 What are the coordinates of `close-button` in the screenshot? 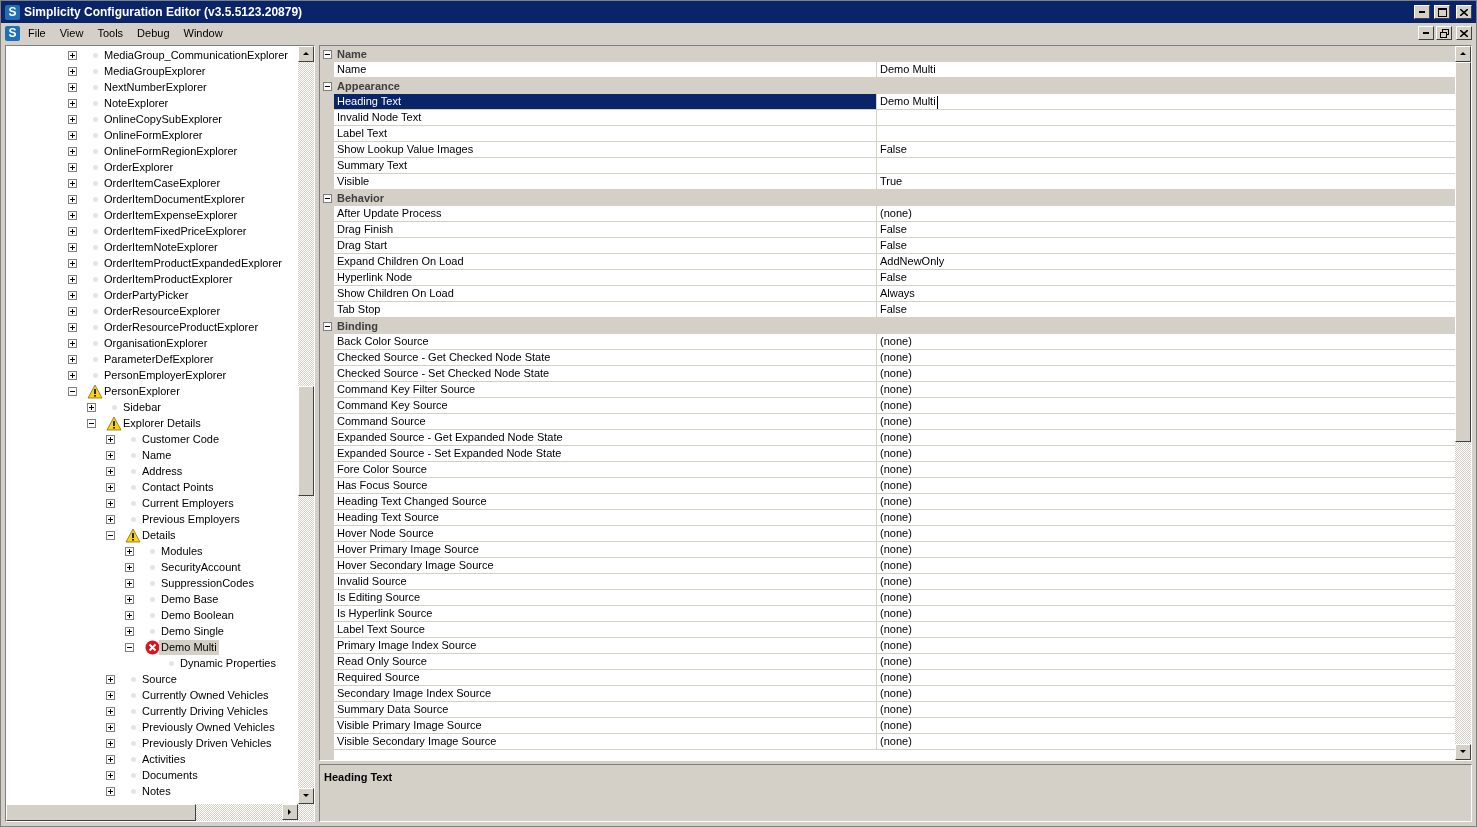 It's located at (1464, 33).